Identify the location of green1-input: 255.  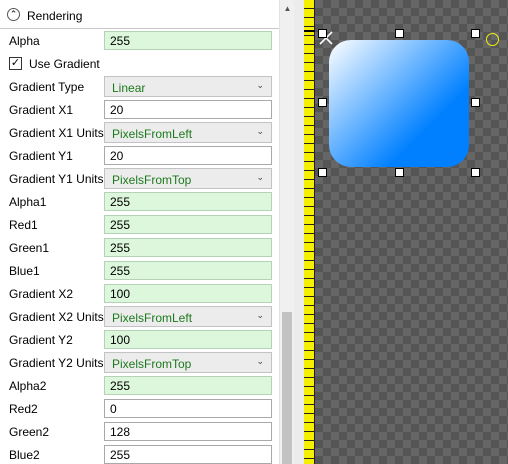
(188, 247).